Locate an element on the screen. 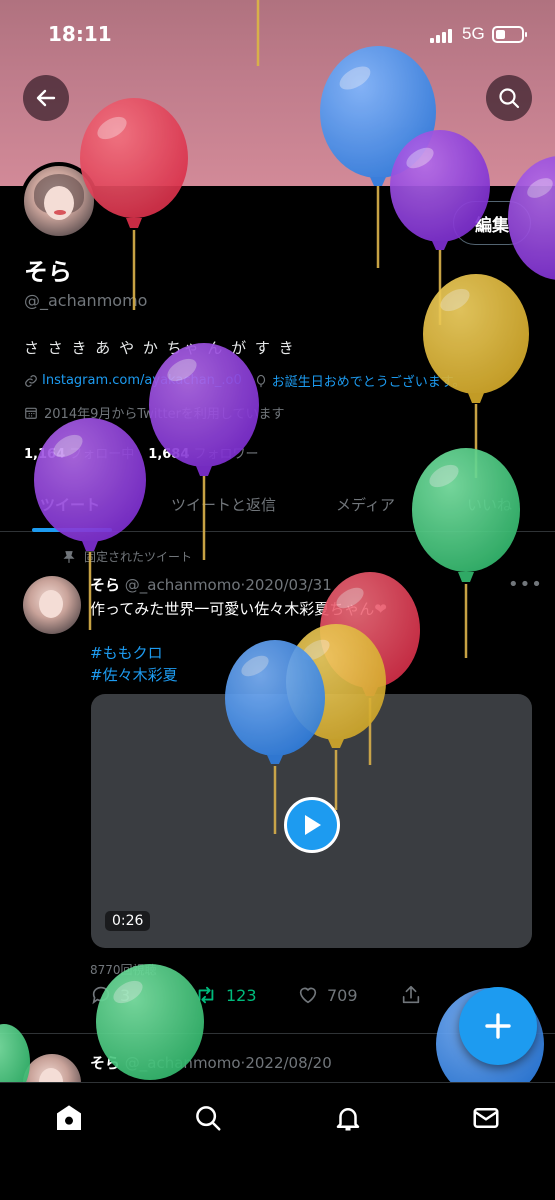 The image size is (555, 1200). edit-profile-button: 編集 is located at coordinates (492, 223).